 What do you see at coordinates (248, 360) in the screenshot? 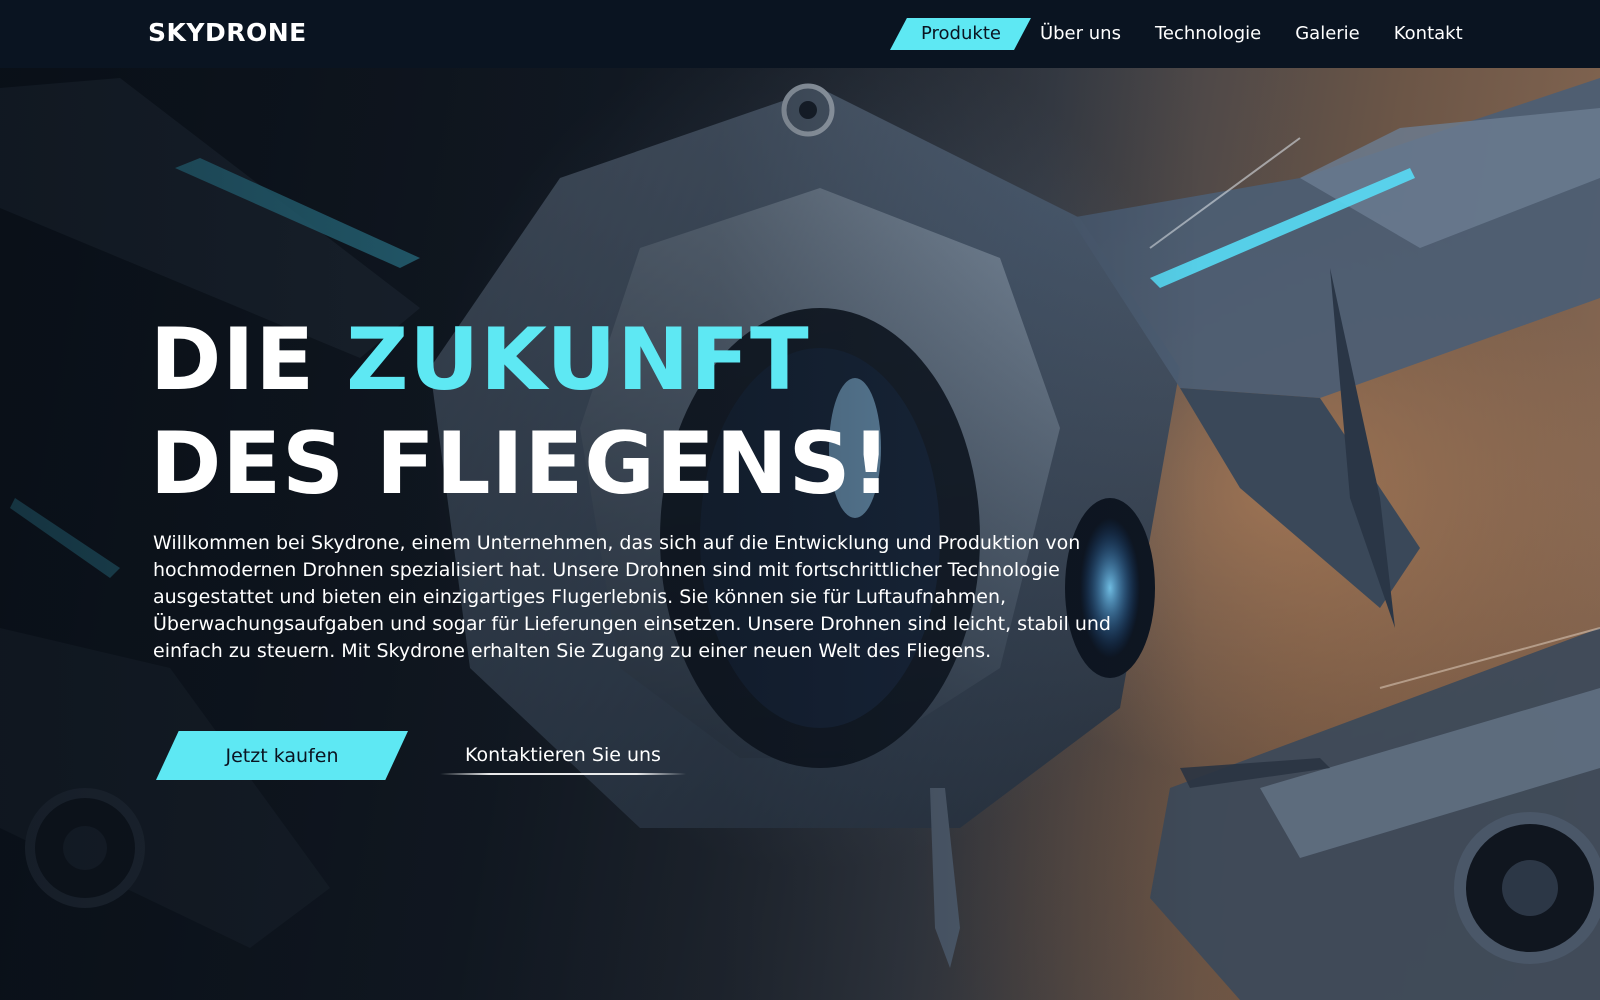
I see `headline-part-1: DIE` at bounding box center [248, 360].